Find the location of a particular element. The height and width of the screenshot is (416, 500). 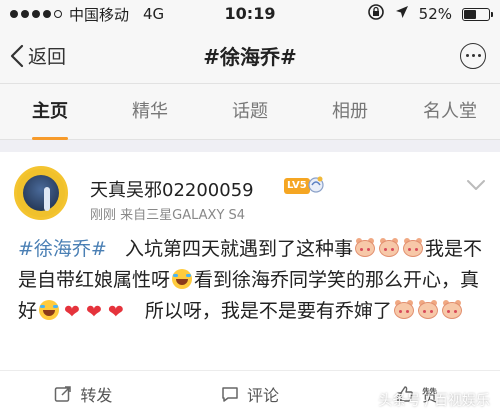

post-username: 天真吴邪02200059 is located at coordinates (172, 189).